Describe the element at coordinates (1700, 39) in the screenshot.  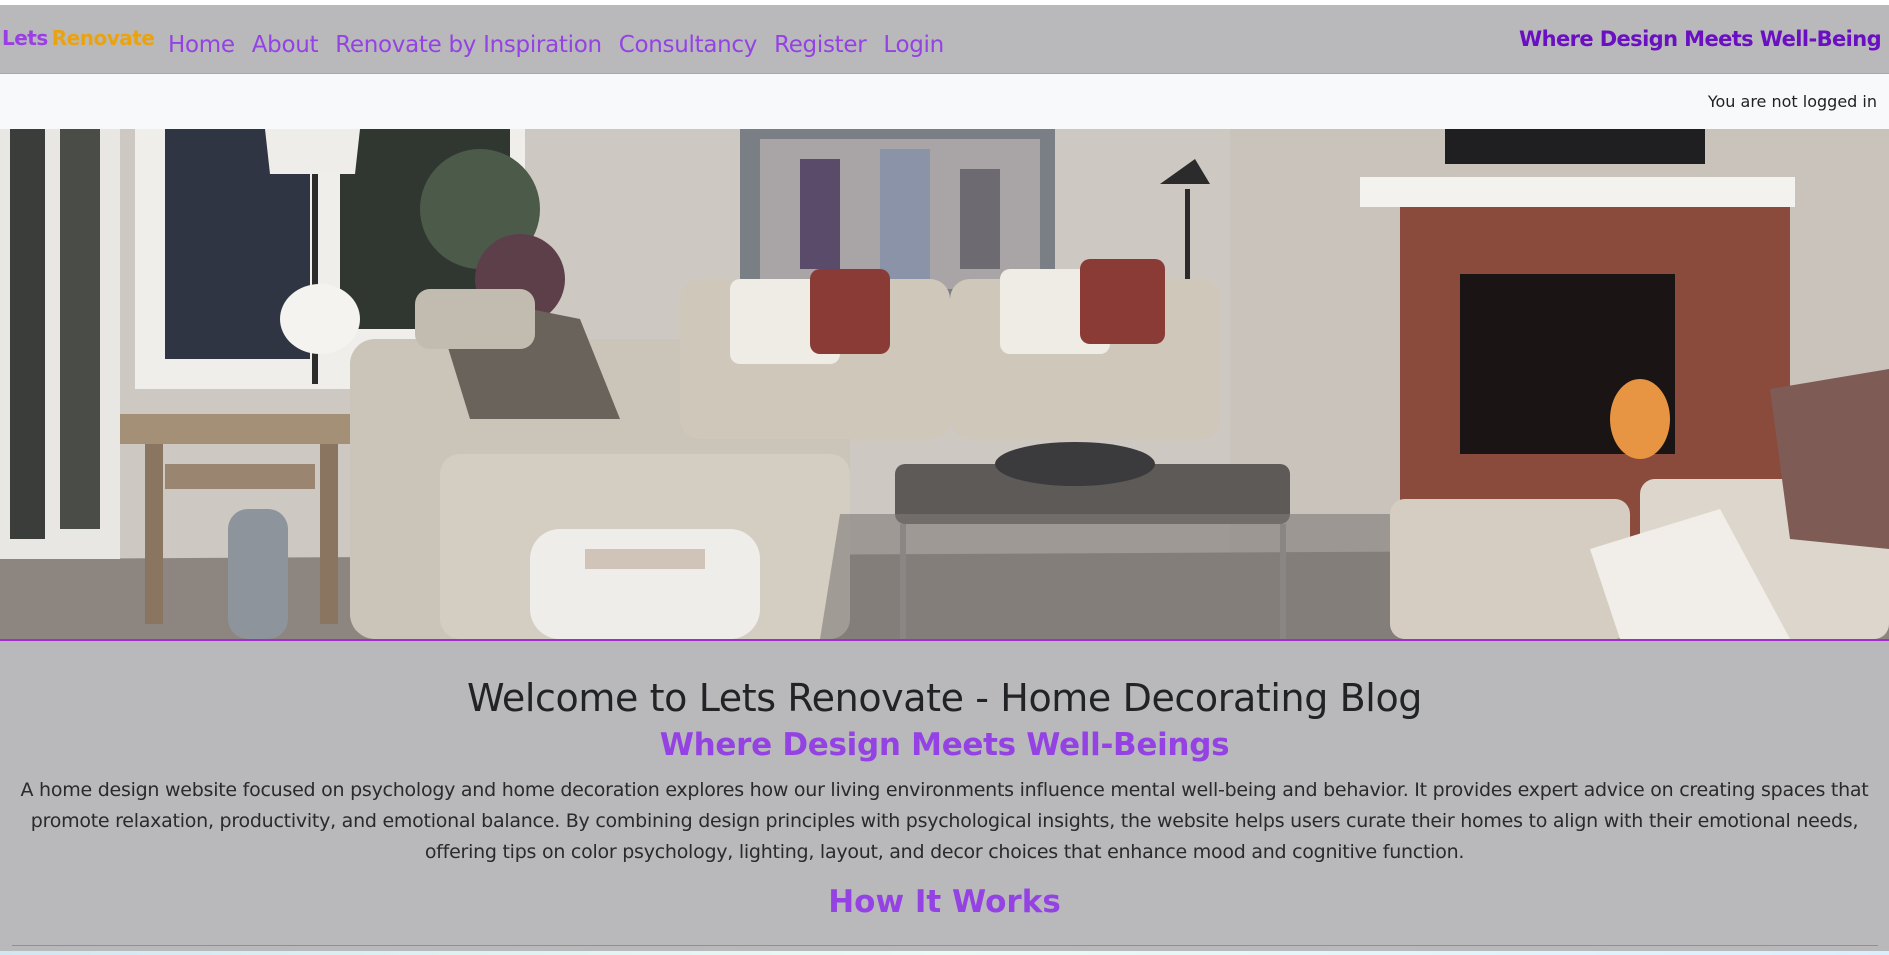
I see `navbar-tagline: Where Design Meets Well-Being` at that location.